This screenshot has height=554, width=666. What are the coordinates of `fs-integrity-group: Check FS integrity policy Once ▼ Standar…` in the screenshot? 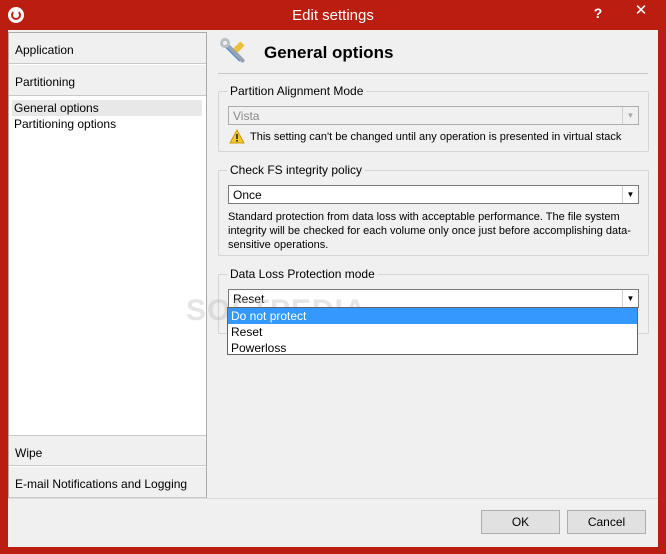 It's located at (433, 209).